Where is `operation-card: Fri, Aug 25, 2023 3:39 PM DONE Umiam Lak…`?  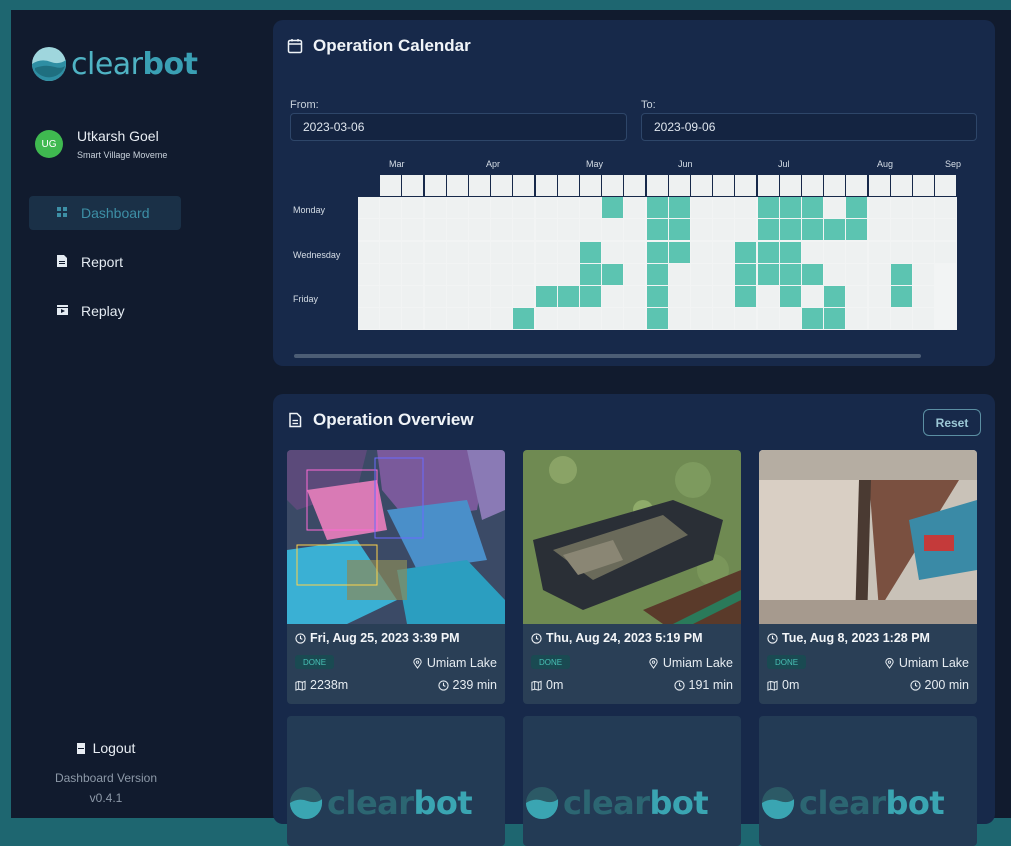
operation-card: Fri, Aug 25, 2023 3:39 PM DONE Umiam Lak… is located at coordinates (396, 577).